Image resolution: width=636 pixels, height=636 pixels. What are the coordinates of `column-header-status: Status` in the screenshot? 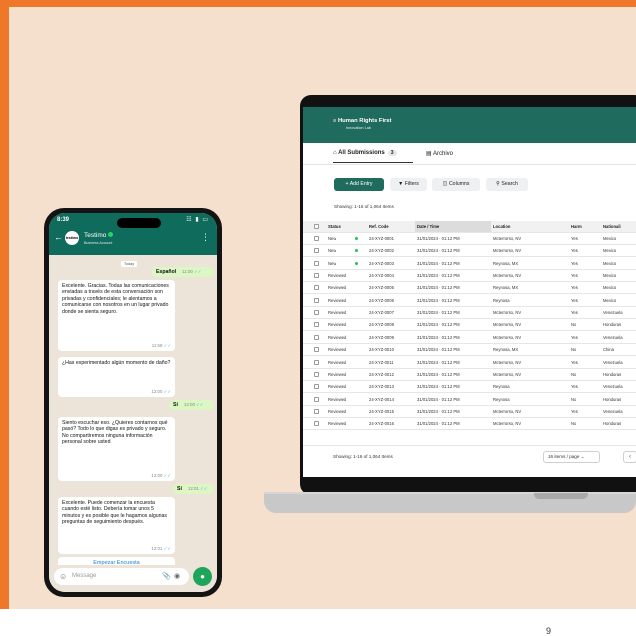 It's located at (346, 226).